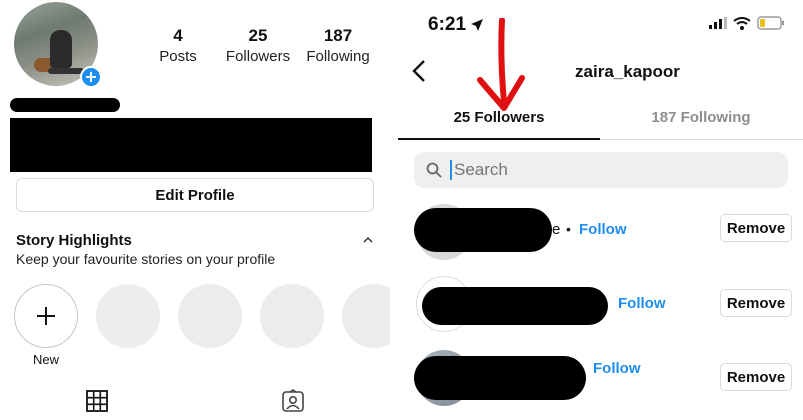 This screenshot has width=803, height=420. Describe the element at coordinates (258, 56) in the screenshot. I see `stat-label: Followers` at that location.